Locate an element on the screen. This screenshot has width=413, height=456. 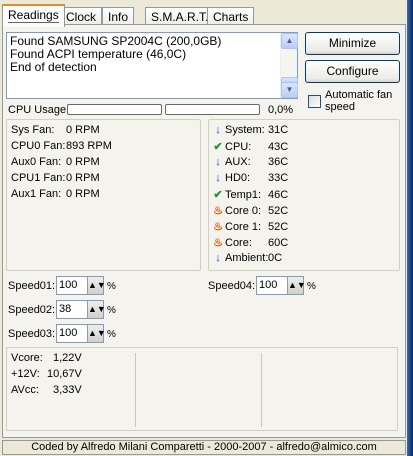
speed04-spinner: 100 ▲▼ is located at coordinates (281, 285).